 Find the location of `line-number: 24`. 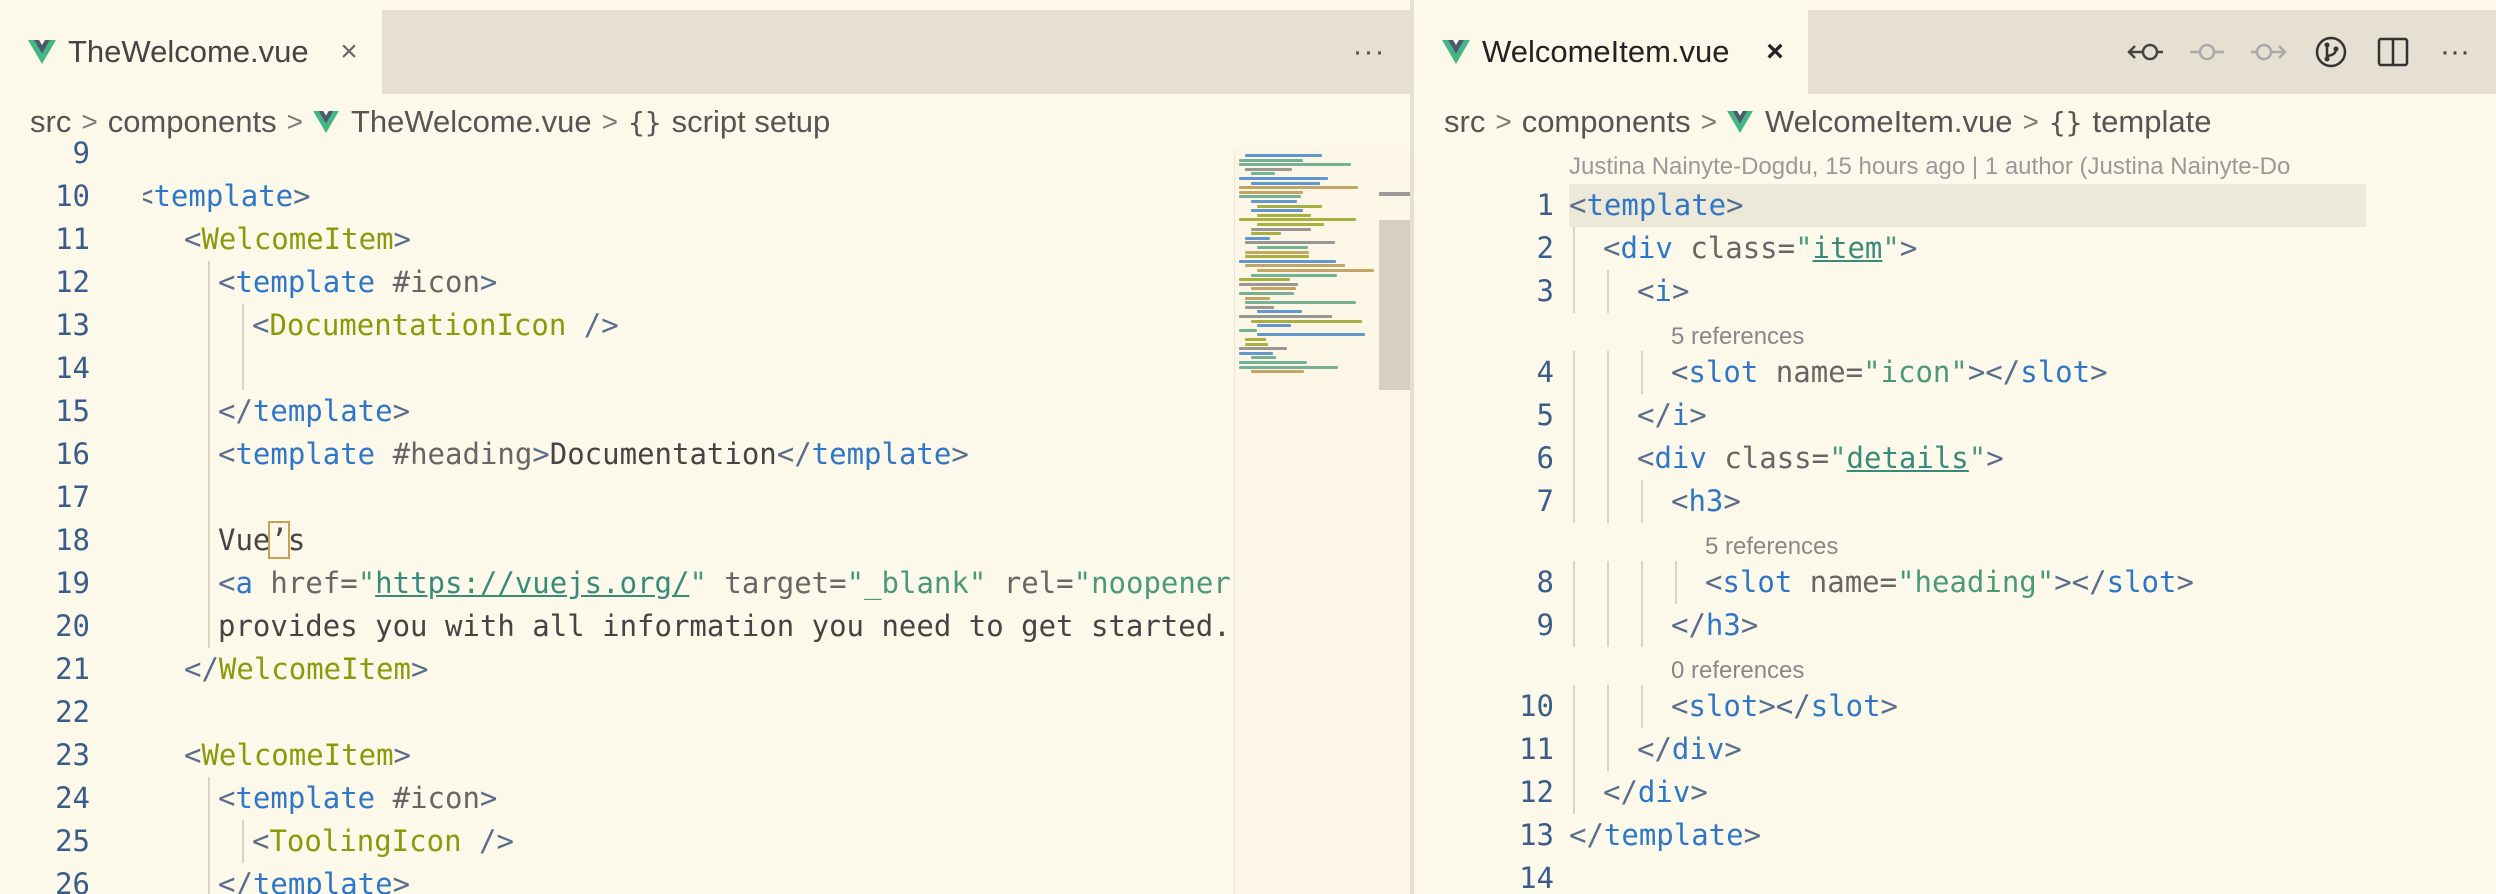

line-number: 24 is located at coordinates (72, 798).